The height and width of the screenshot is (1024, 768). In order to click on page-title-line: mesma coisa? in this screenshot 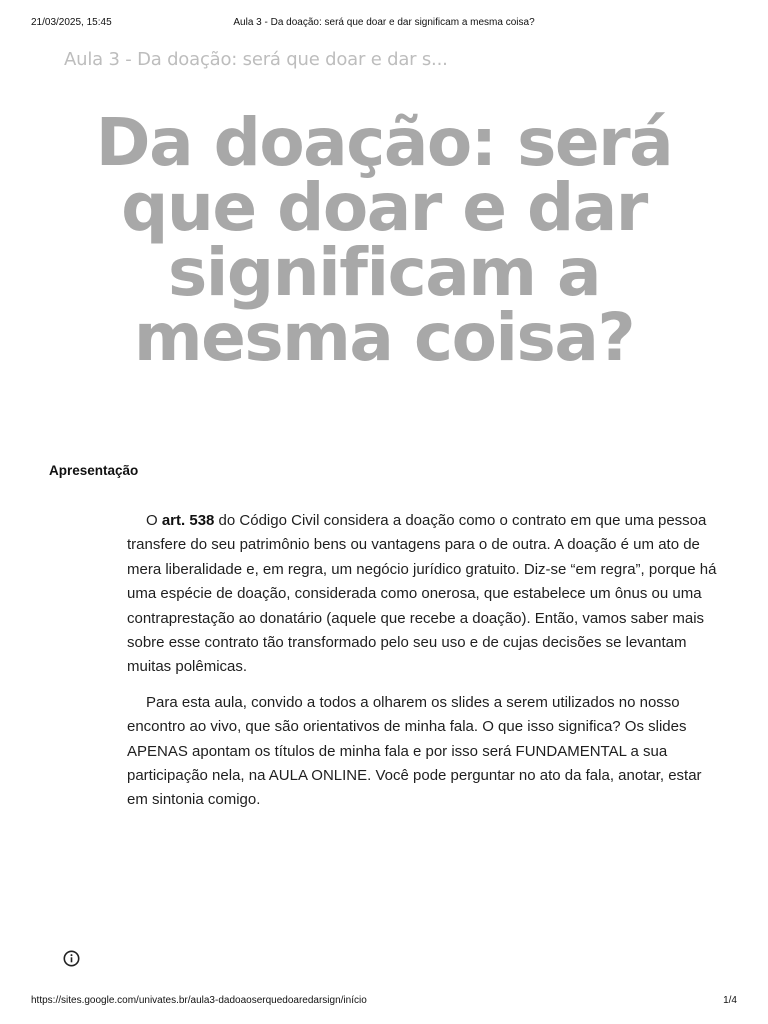, I will do `click(384, 337)`.